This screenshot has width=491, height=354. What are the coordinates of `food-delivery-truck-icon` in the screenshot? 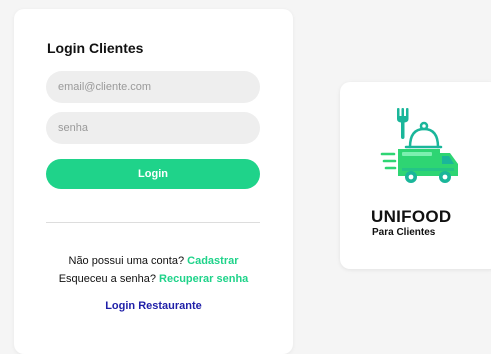 It's located at (419, 145).